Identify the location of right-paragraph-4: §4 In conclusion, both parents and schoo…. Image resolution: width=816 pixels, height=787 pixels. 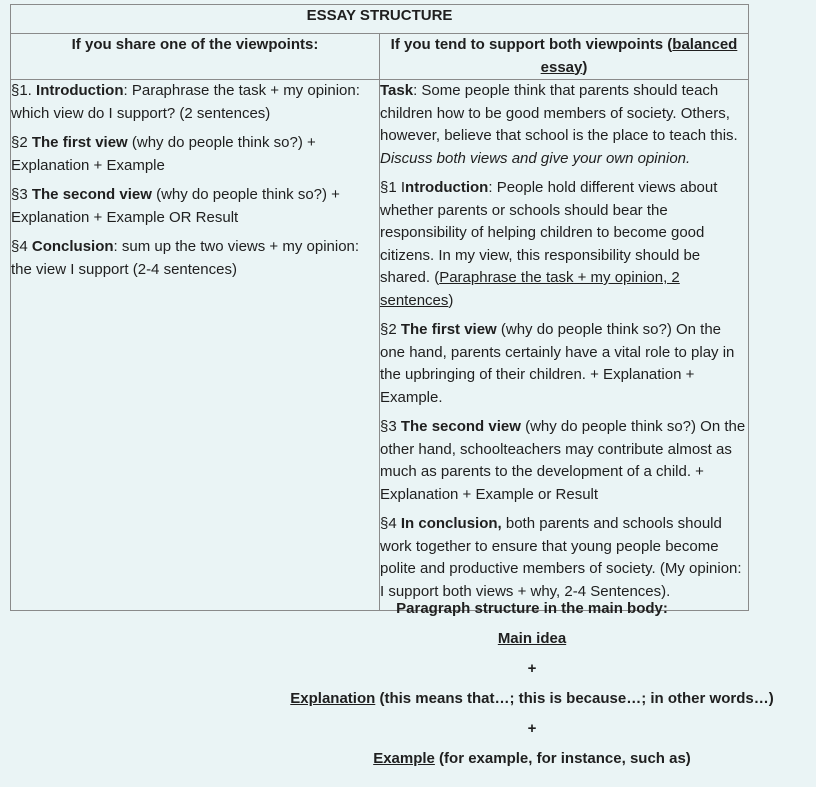
(561, 557).